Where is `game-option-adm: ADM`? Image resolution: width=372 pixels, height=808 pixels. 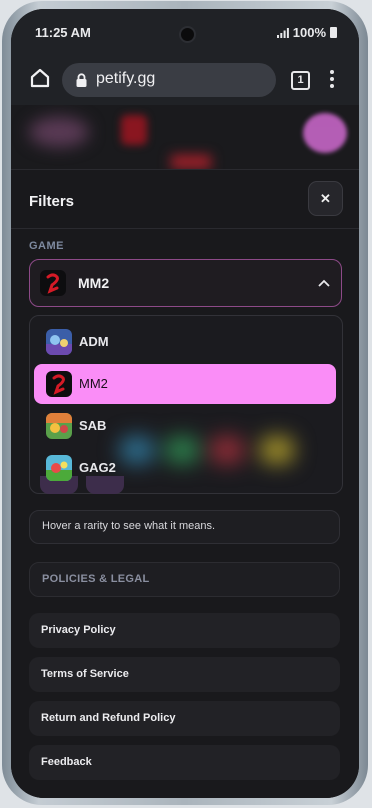
game-option-adm: ADM is located at coordinates (185, 342).